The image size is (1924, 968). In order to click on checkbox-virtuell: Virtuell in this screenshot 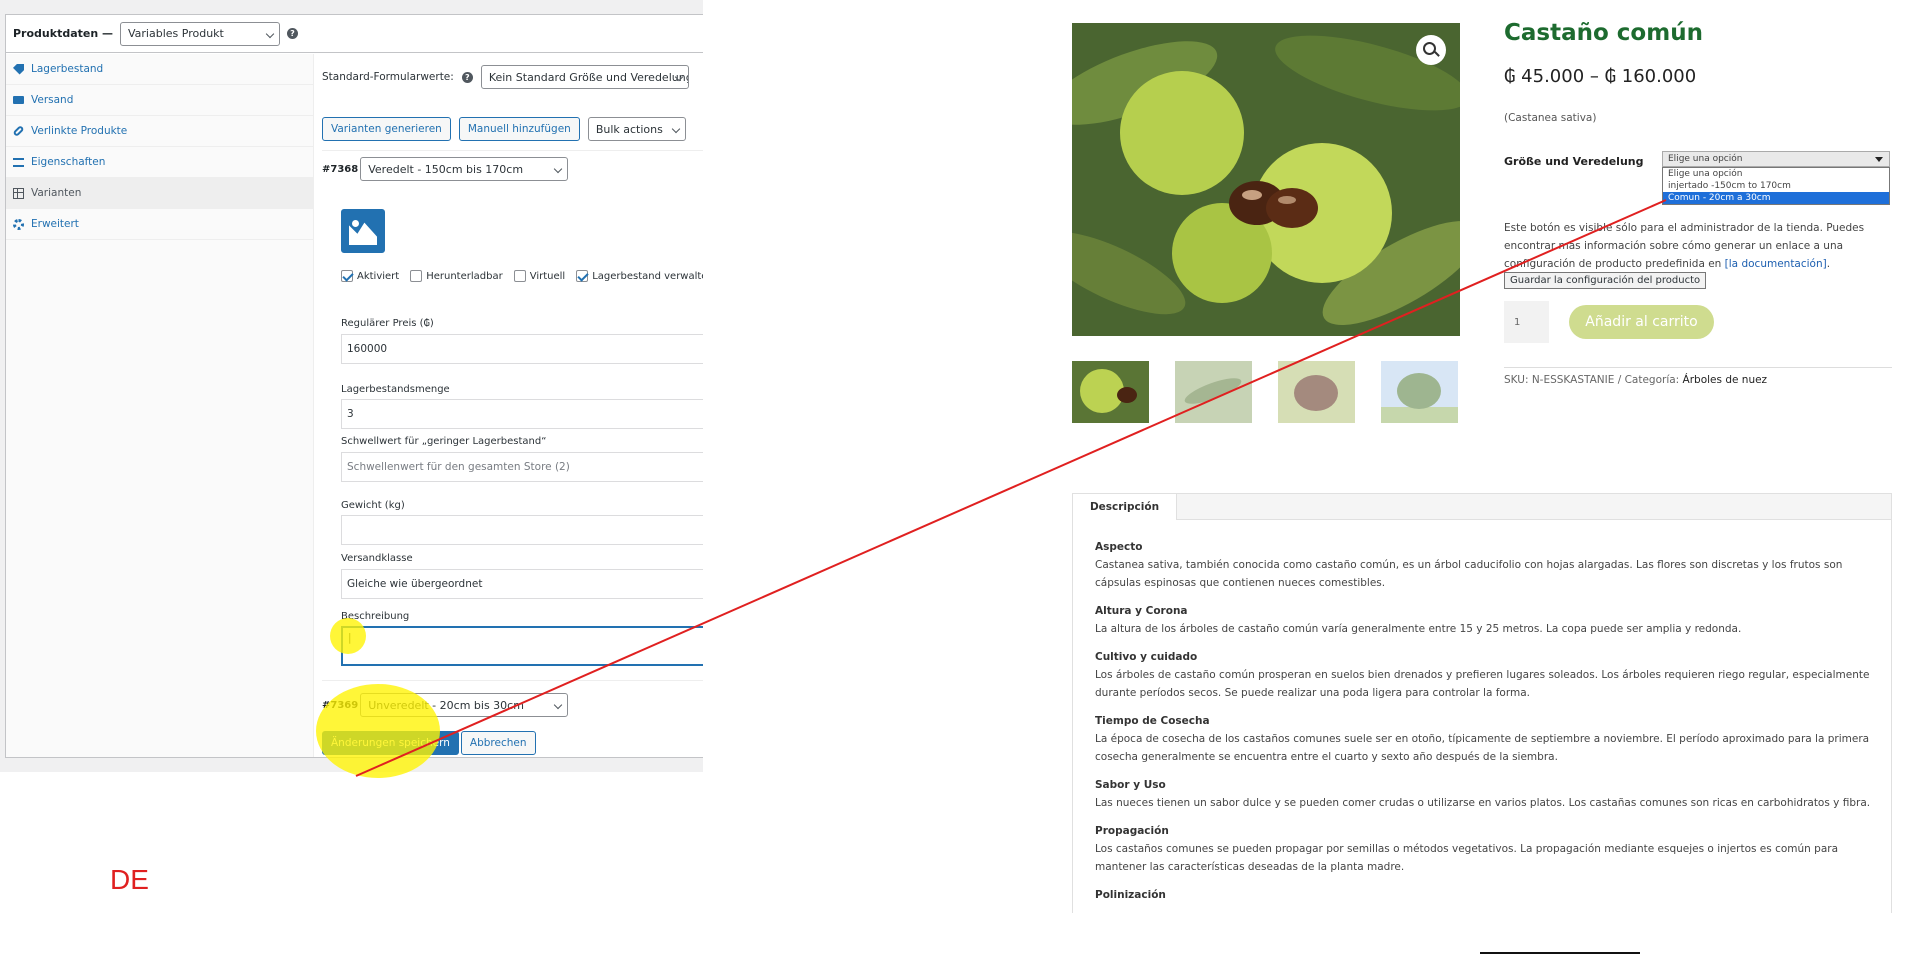, I will do `click(539, 276)`.